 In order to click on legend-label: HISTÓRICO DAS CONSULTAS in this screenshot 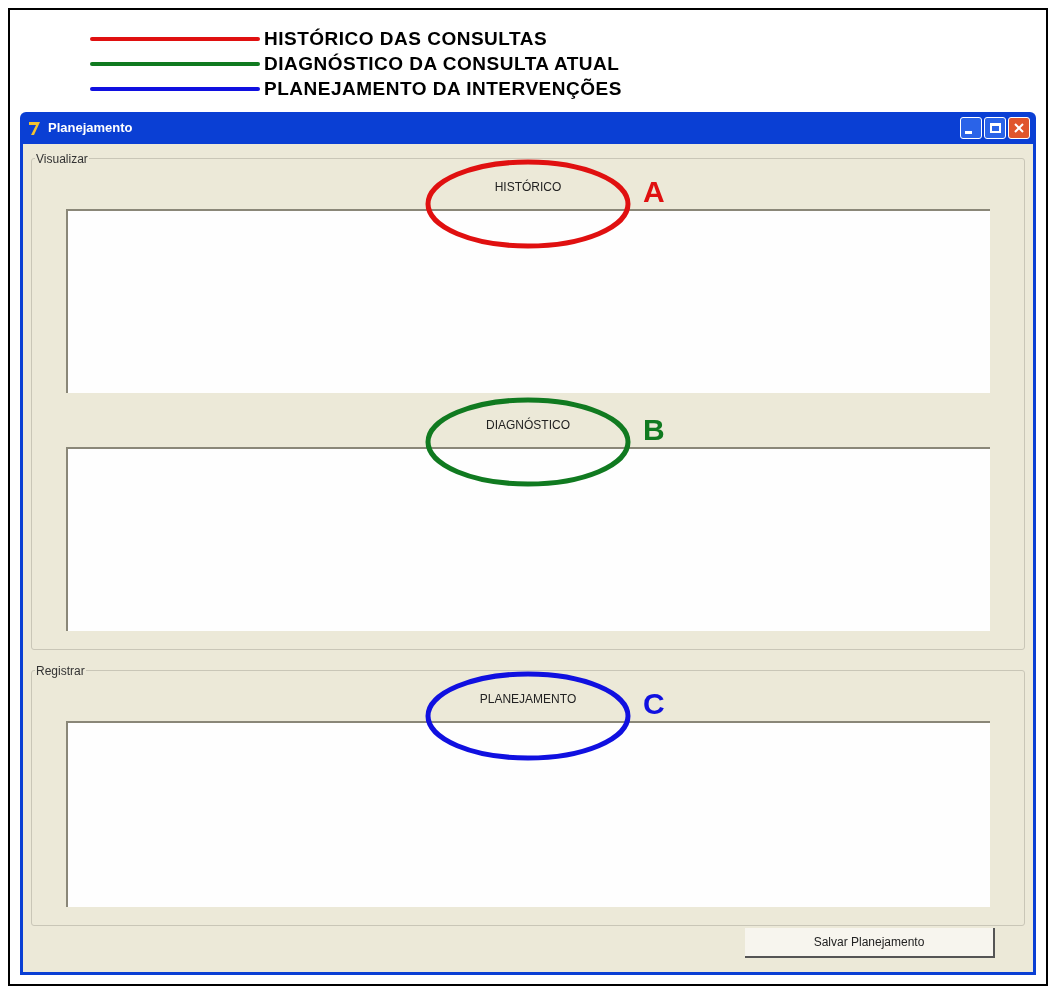, I will do `click(406, 39)`.